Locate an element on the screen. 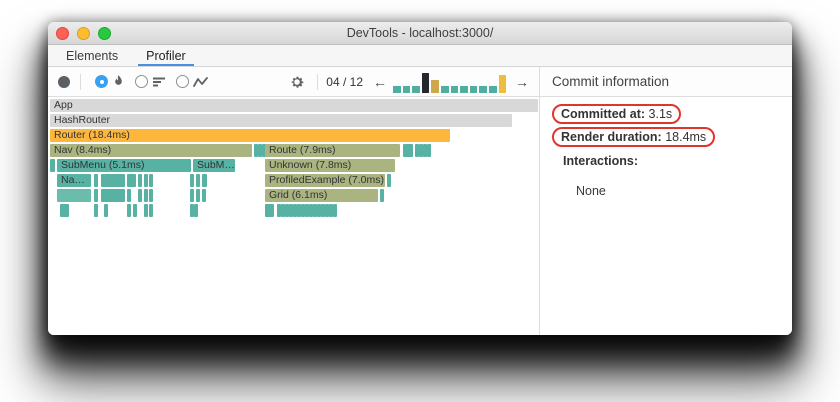  interactions-icon is located at coordinates (201, 82).